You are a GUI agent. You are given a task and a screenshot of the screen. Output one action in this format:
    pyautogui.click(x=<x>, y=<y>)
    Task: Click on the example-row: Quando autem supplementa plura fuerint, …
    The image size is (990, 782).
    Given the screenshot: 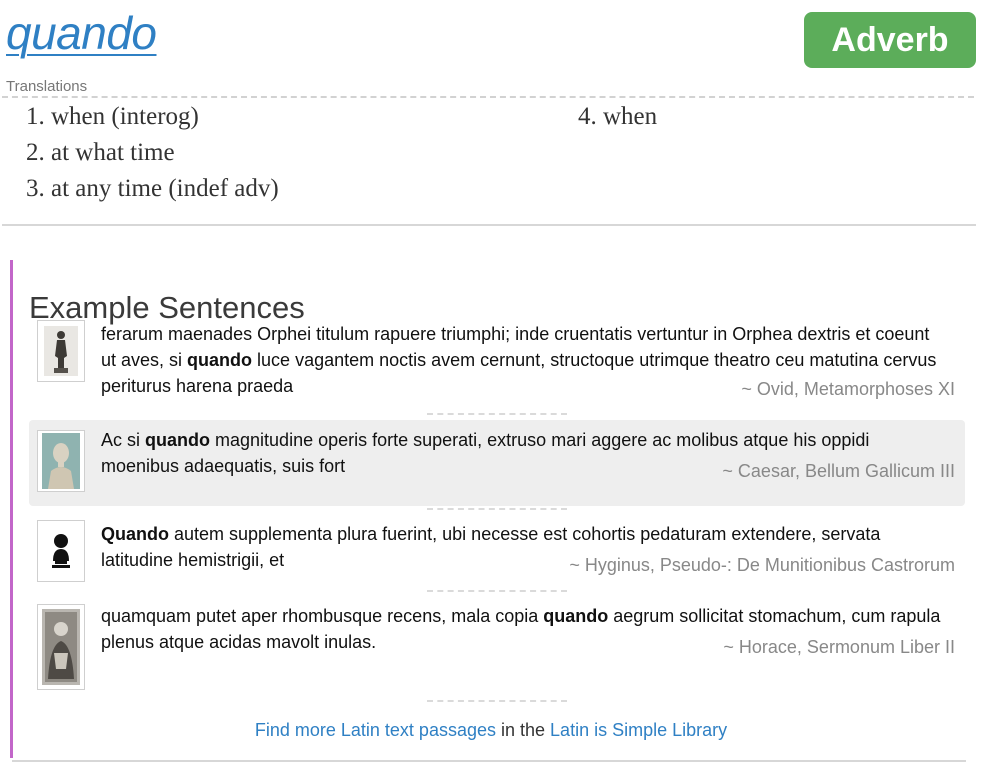 What is the action you would take?
    pyautogui.click(x=497, y=554)
    